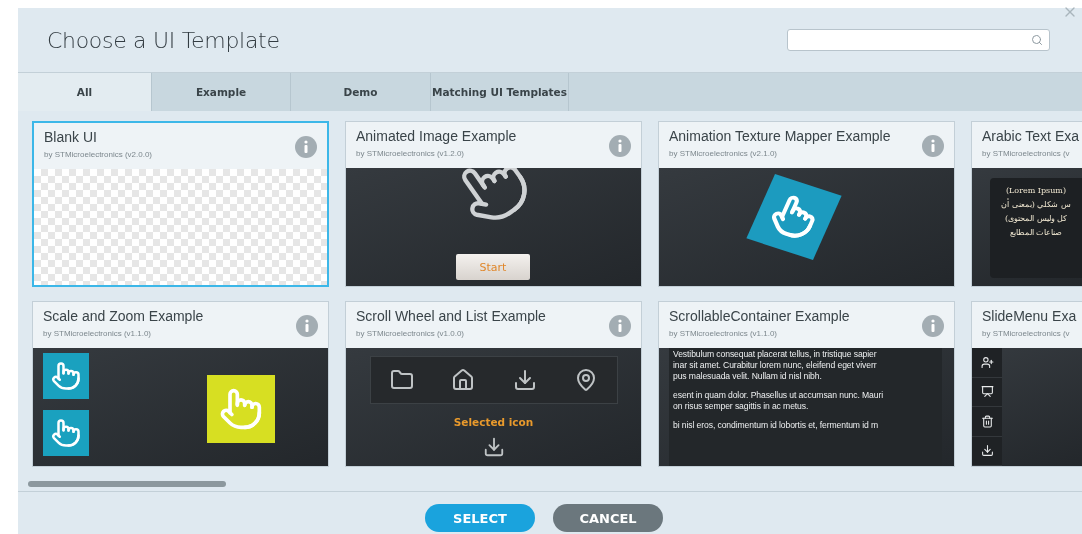 The image size is (1082, 534). Describe the element at coordinates (608, 518) in the screenshot. I see `cancel-button: CANCEL` at that location.